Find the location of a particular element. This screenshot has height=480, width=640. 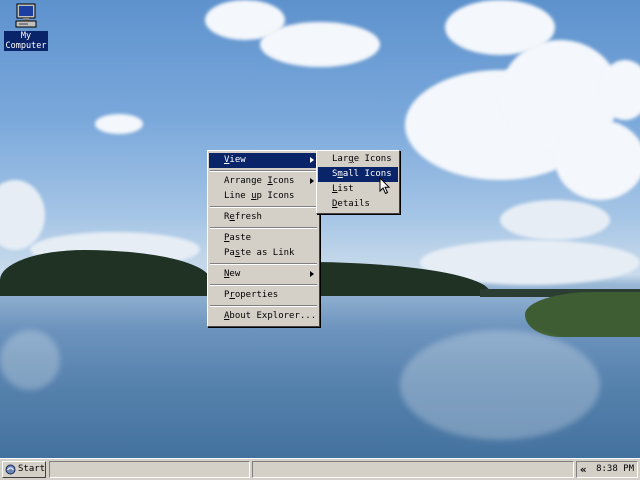

menu-item-paste-as-link: Paste as Link is located at coordinates (263, 253).